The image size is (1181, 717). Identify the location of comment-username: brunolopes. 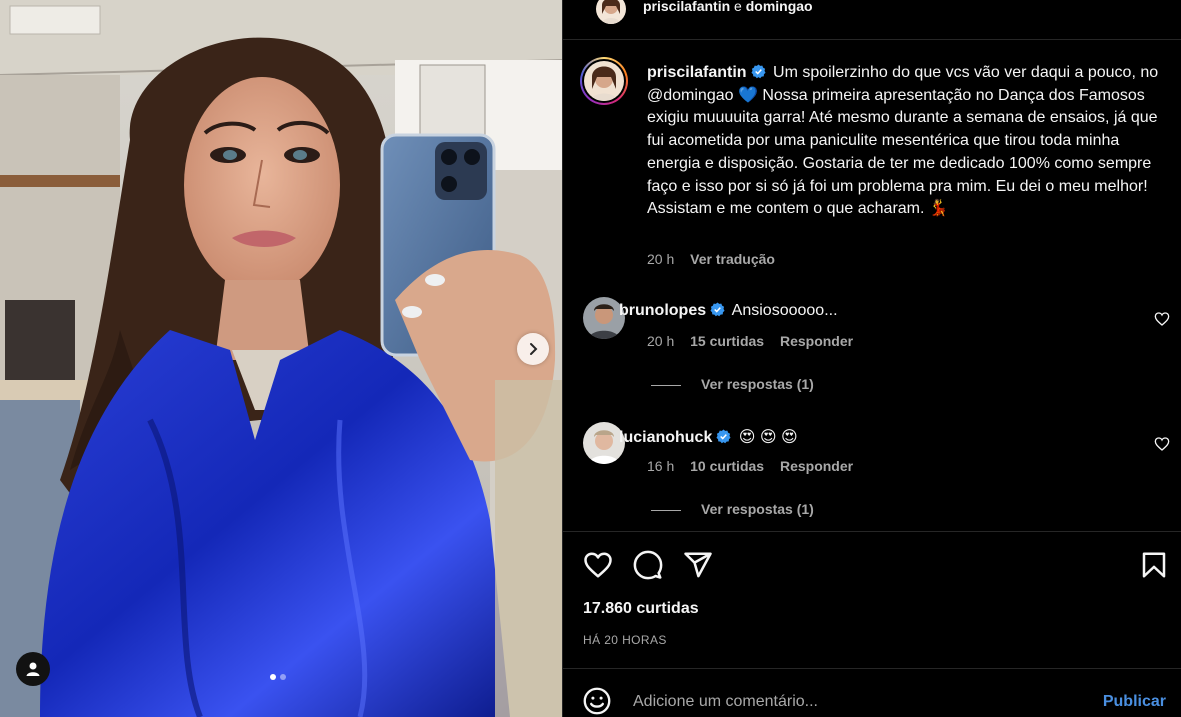
(662, 310).